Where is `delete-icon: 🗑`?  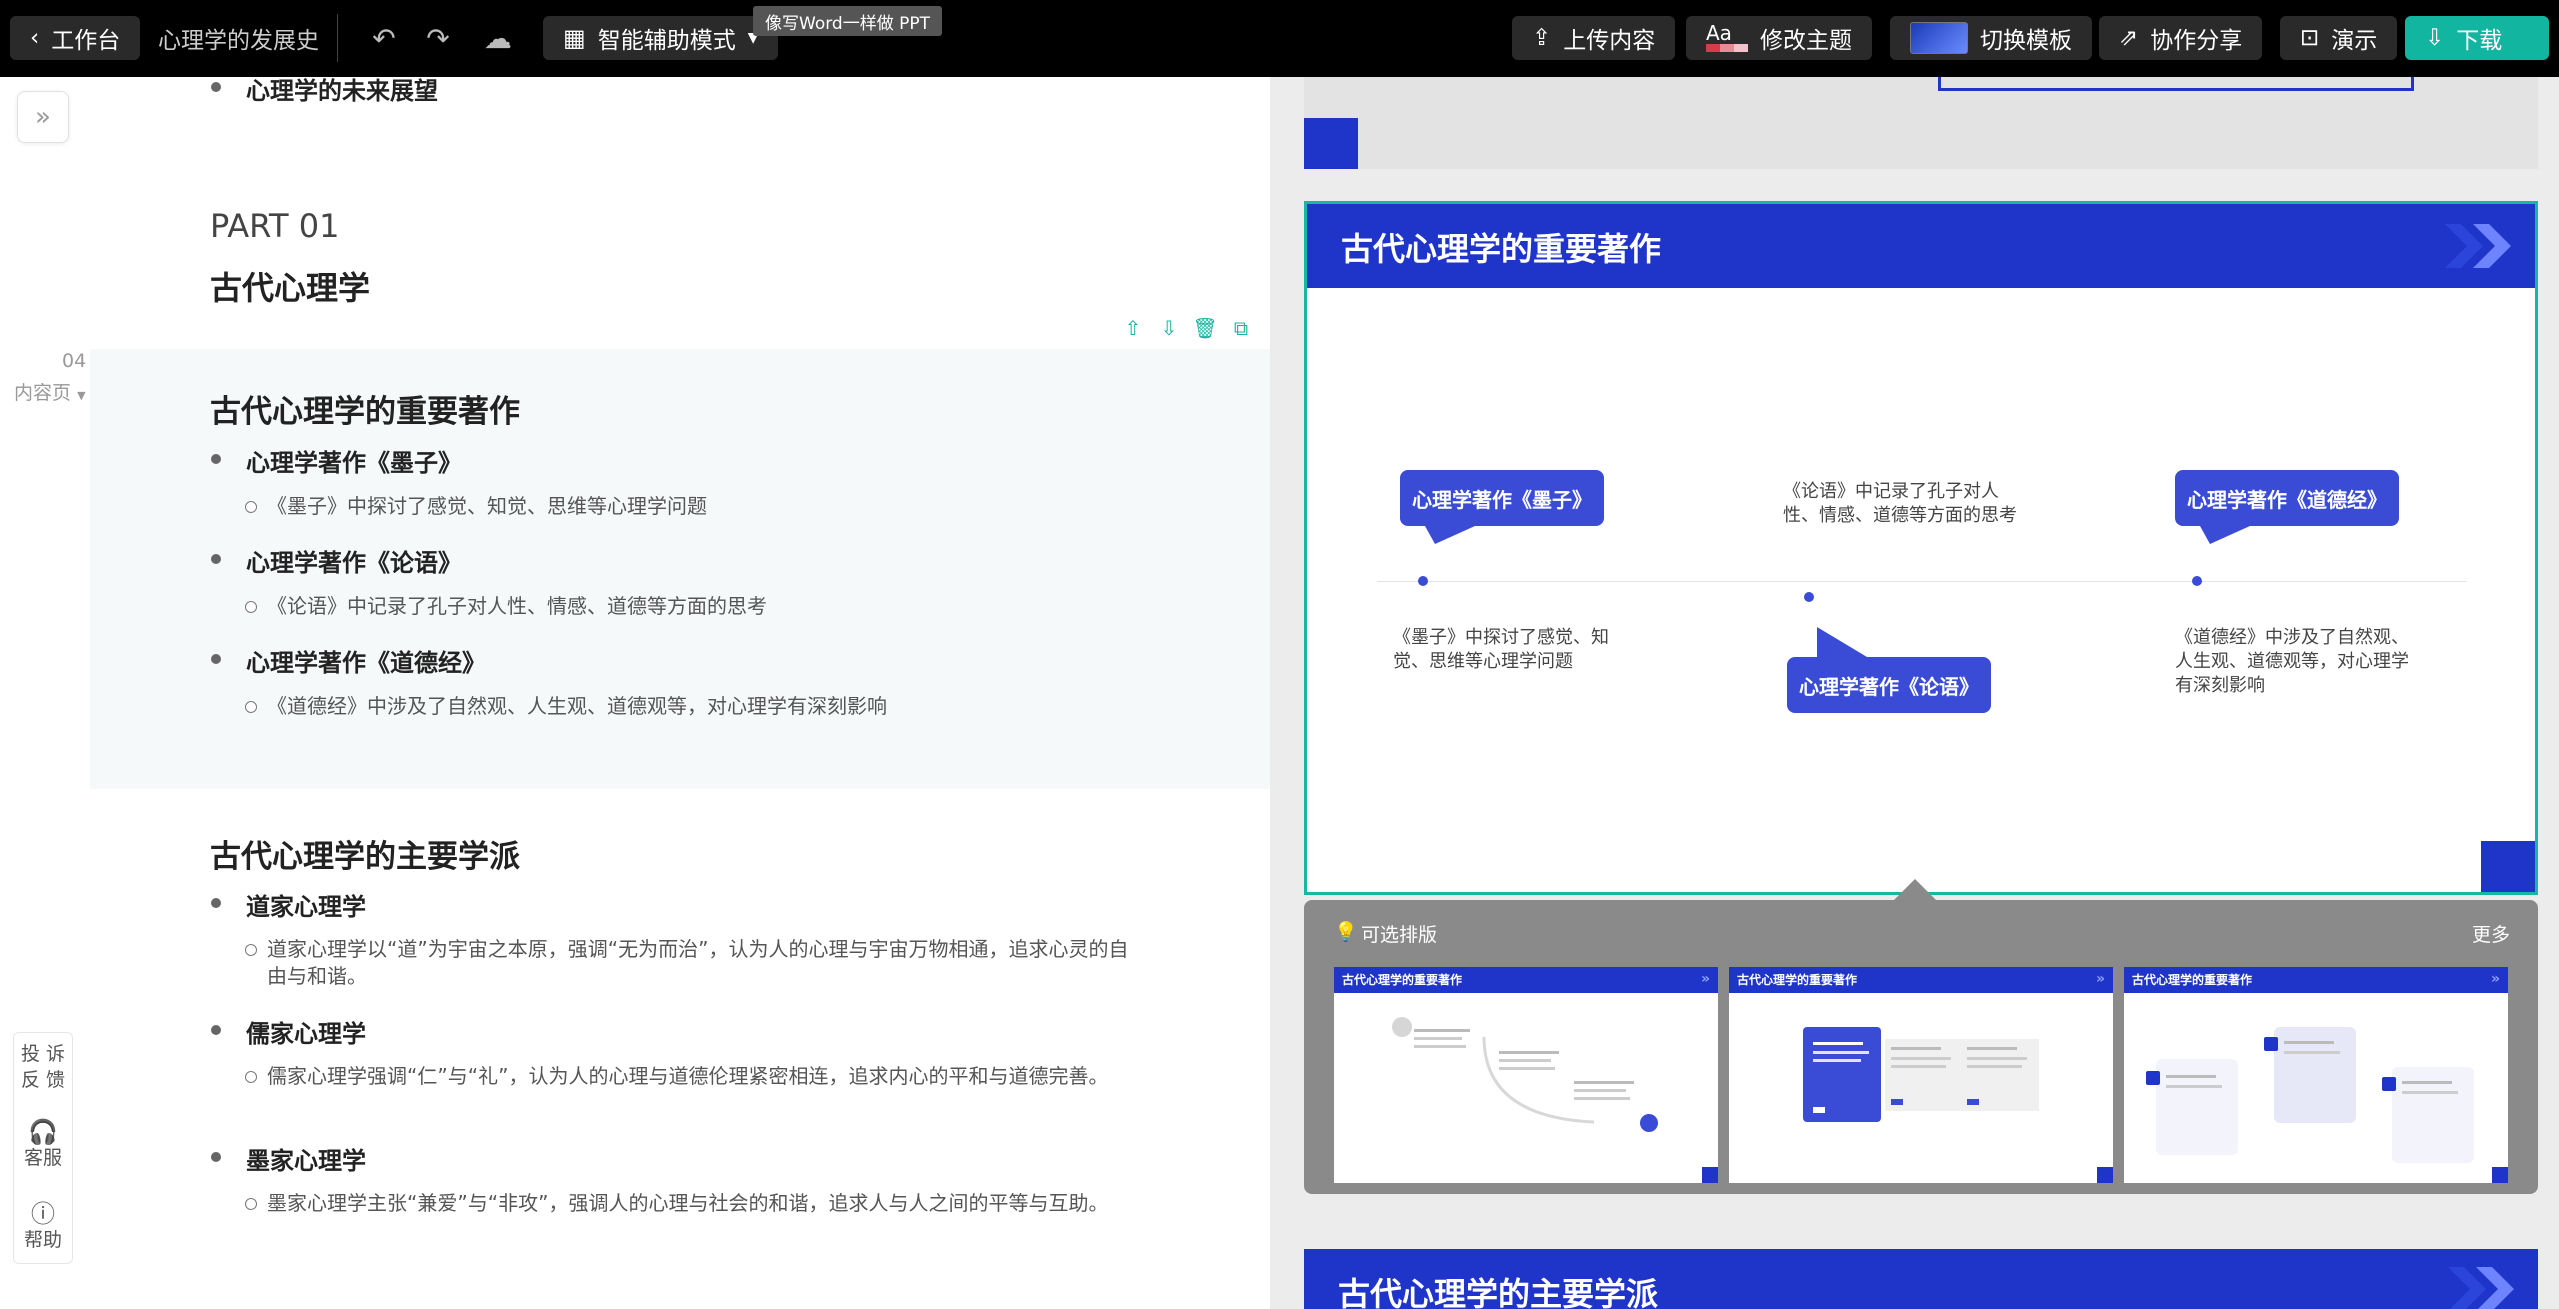
delete-icon: 🗑 is located at coordinates (1204, 328).